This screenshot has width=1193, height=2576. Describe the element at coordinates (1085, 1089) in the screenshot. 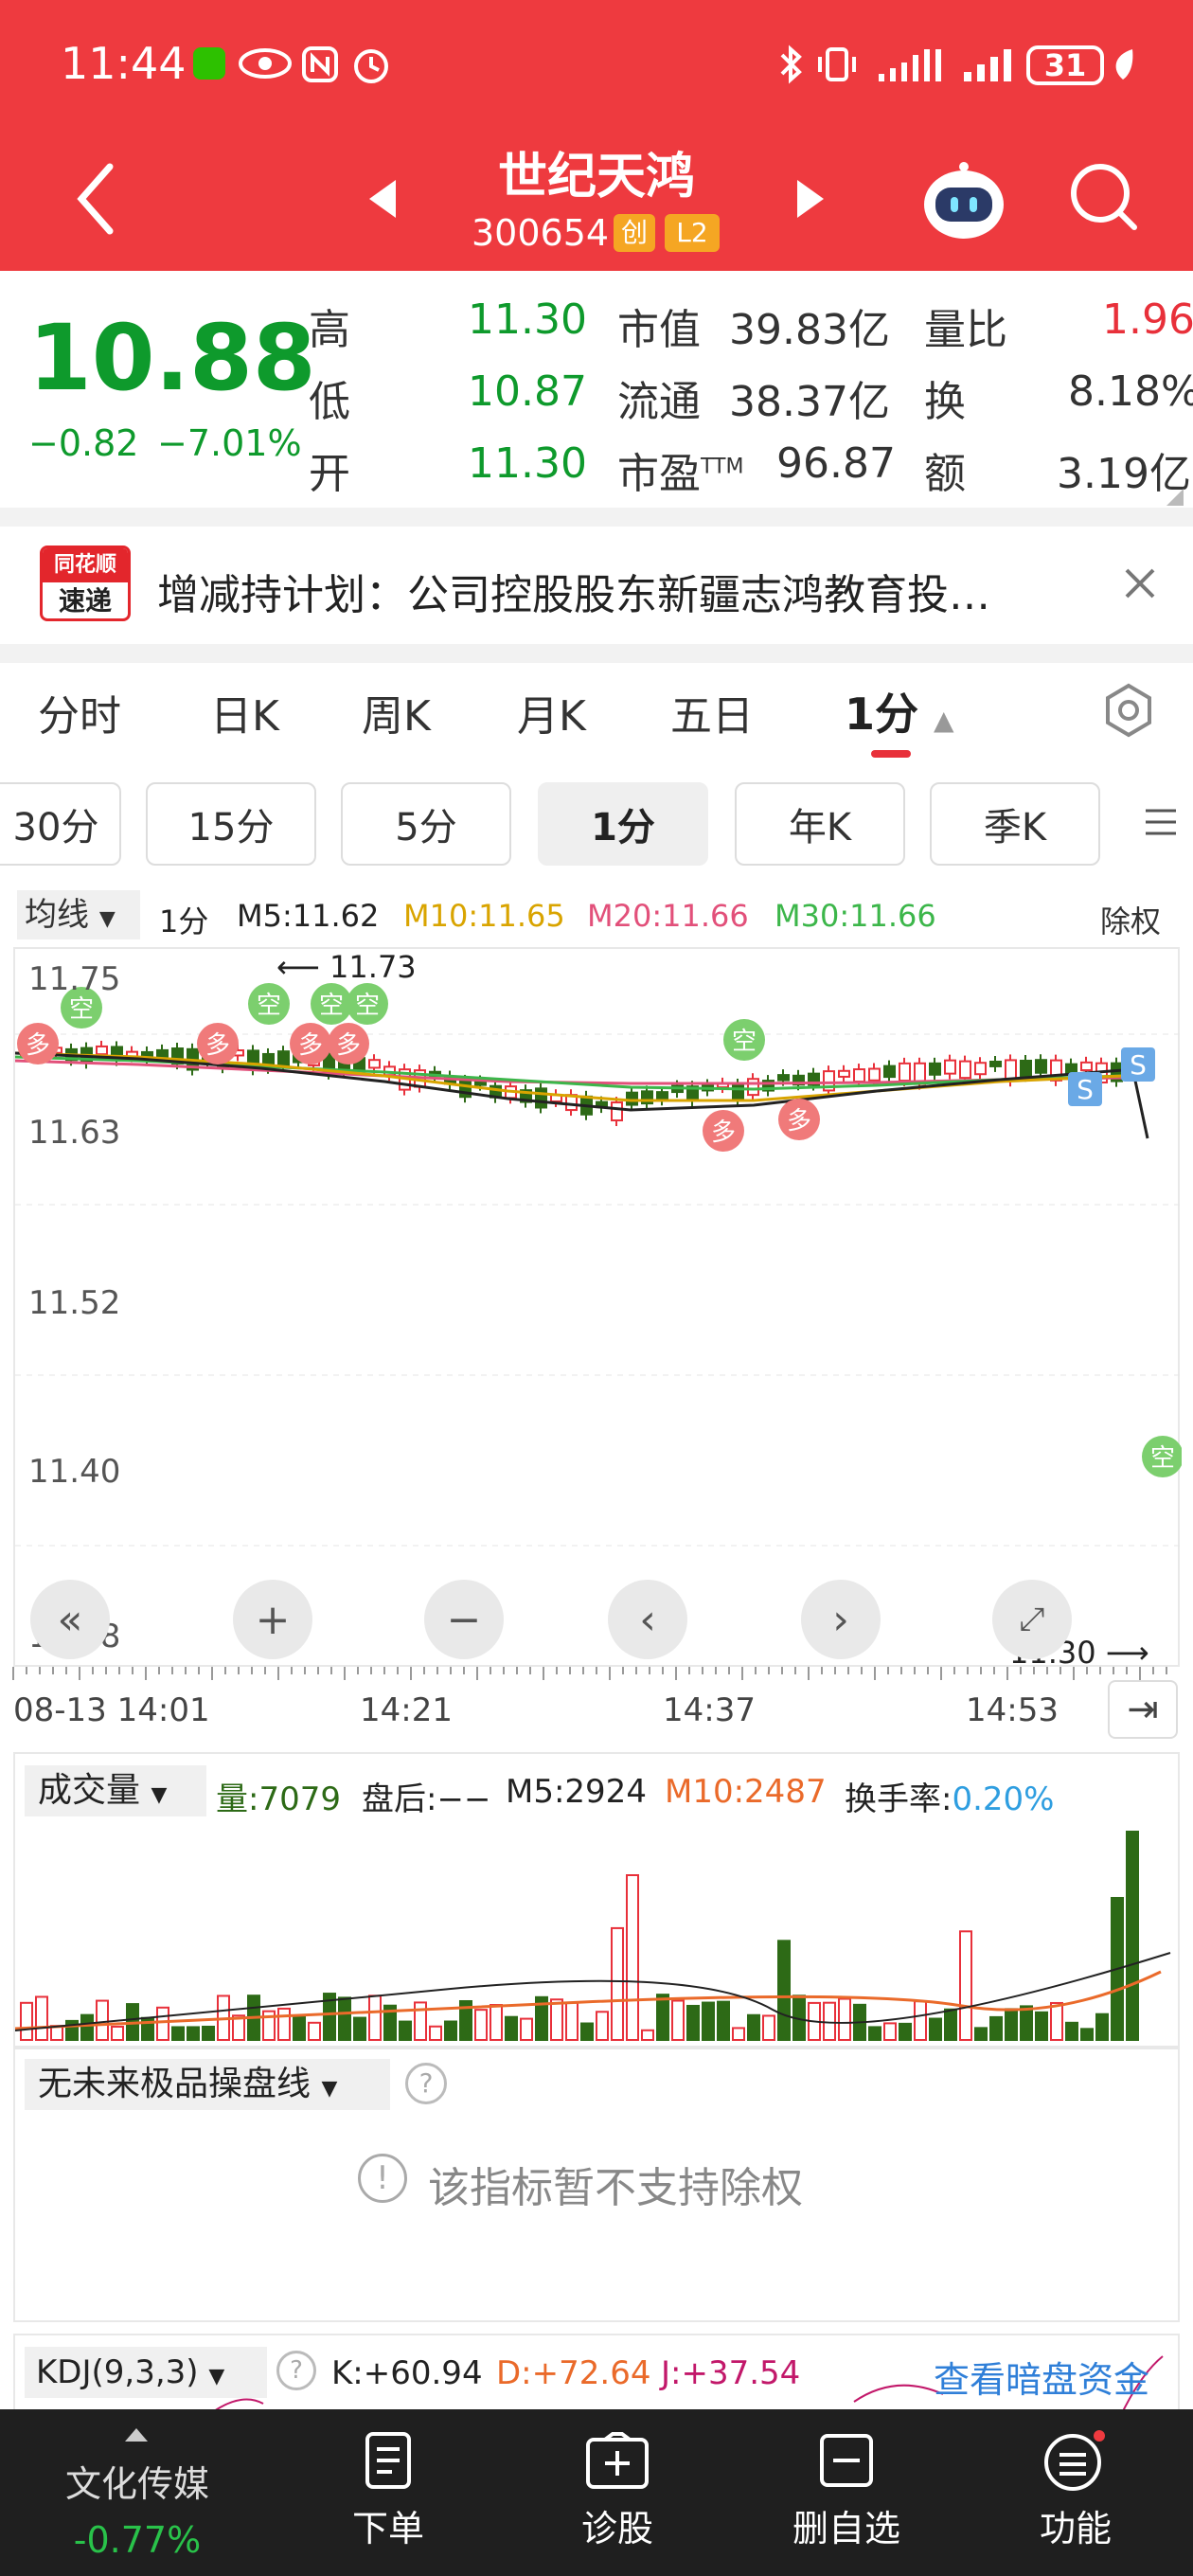

I see `sell-signal-tag-label: S` at that location.